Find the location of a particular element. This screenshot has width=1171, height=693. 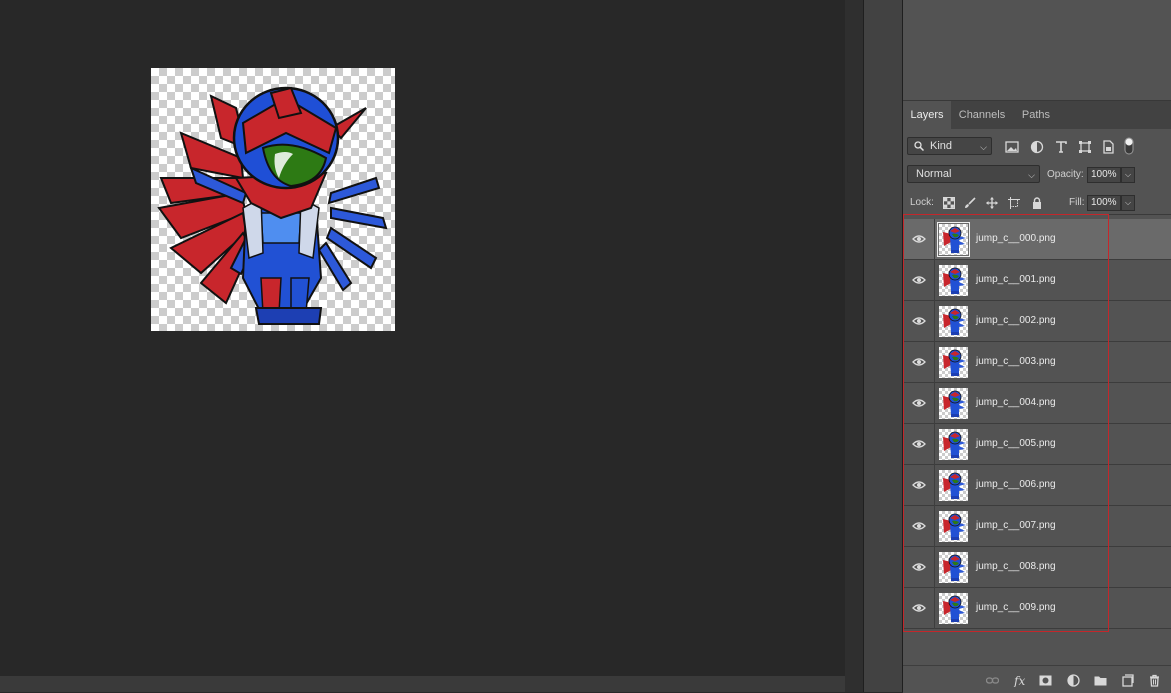

layer-mask-icon is located at coordinates (1045, 680).